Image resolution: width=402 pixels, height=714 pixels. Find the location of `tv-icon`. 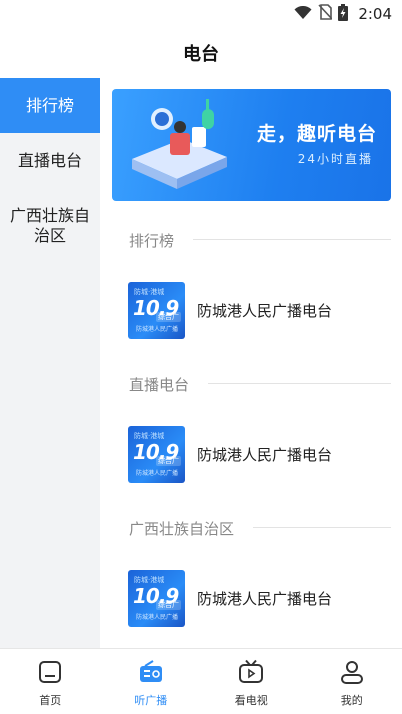

tv-icon is located at coordinates (251, 674).